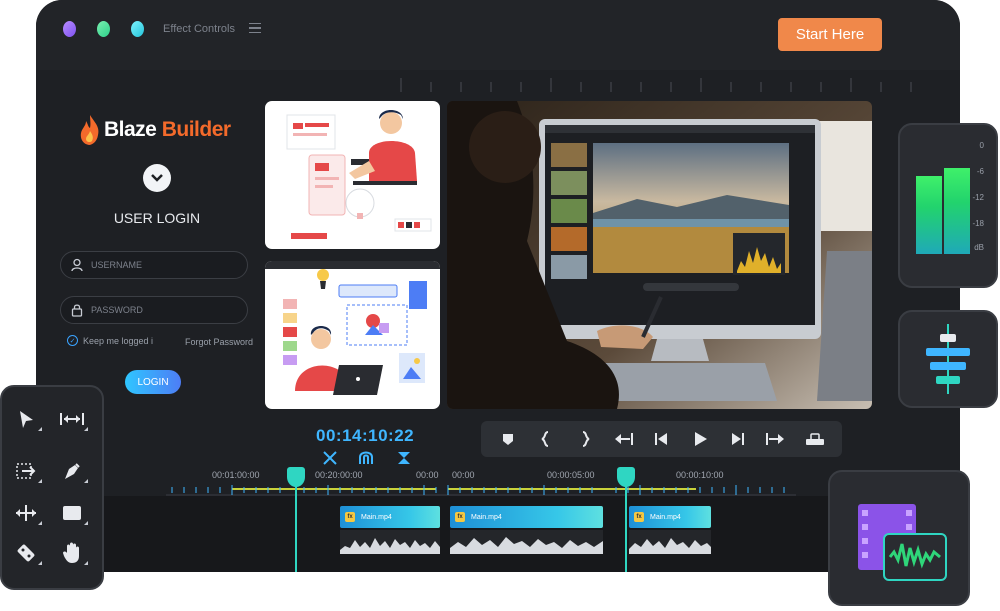 Image resolution: width=1000 pixels, height=611 pixels. I want to click on brace-left-icon, so click(546, 439).